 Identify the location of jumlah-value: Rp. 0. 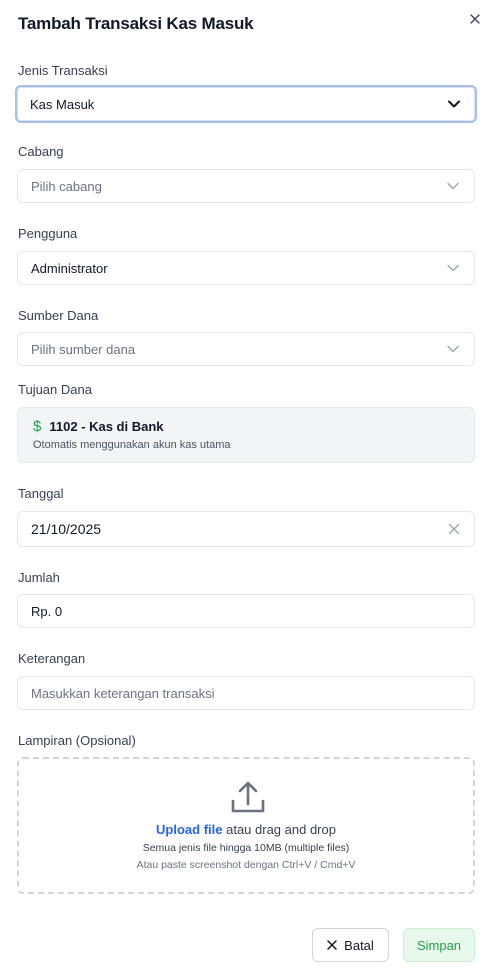
(47, 611).